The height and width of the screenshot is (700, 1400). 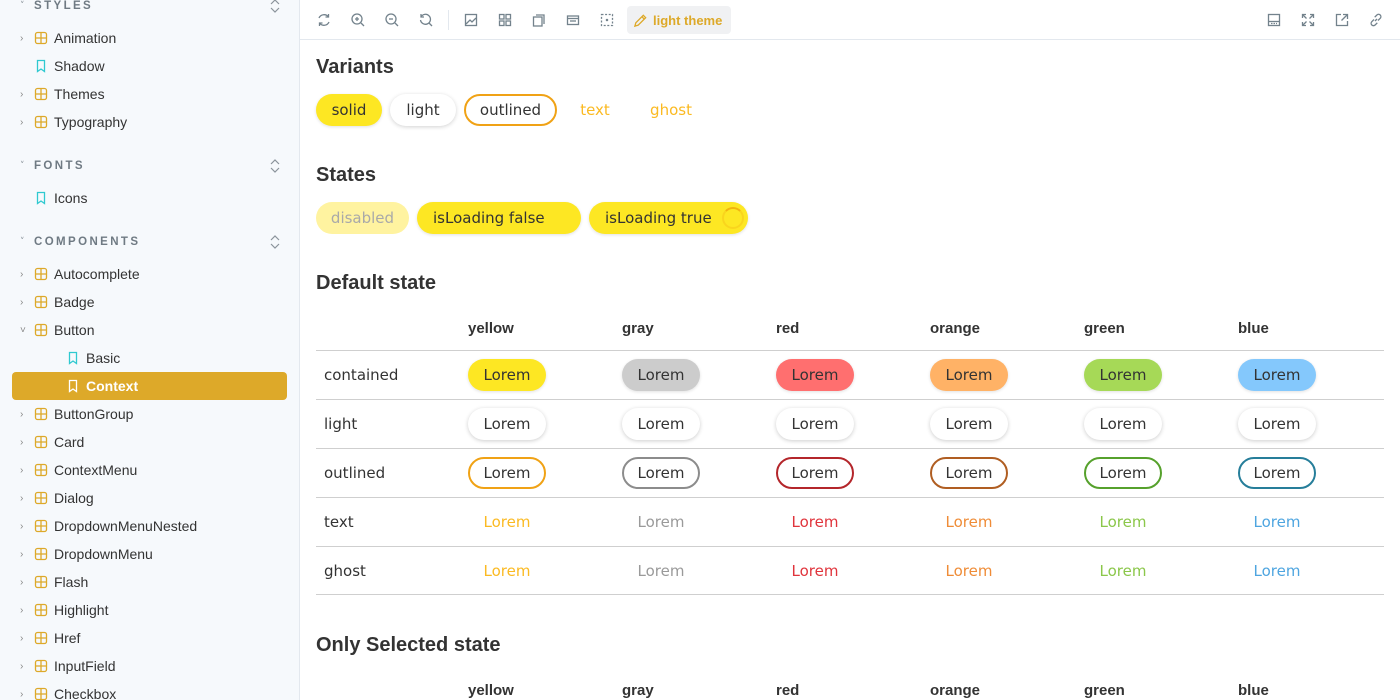 I want to click on sidebar-item-animation: › Animation, so click(x=153, y=38).